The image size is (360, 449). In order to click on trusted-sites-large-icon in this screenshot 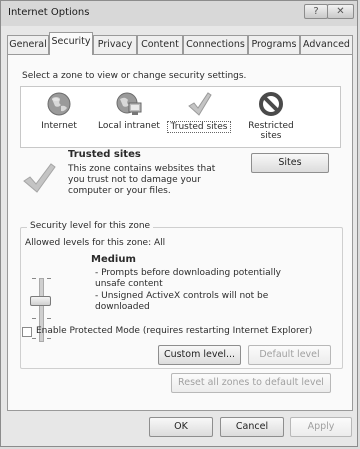, I will do `click(39, 178)`.